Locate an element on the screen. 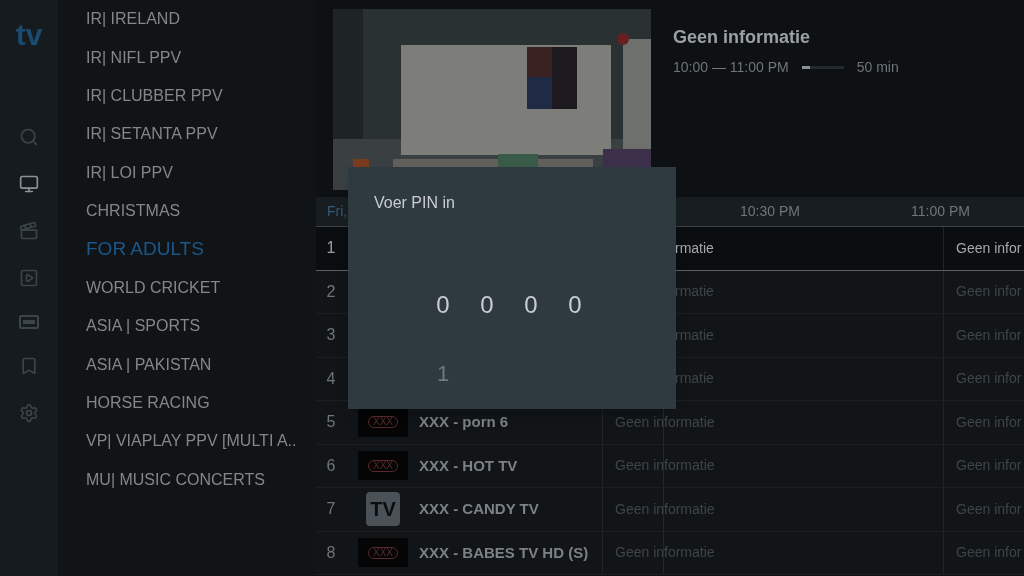  channel-number: 6 is located at coordinates (331, 465).